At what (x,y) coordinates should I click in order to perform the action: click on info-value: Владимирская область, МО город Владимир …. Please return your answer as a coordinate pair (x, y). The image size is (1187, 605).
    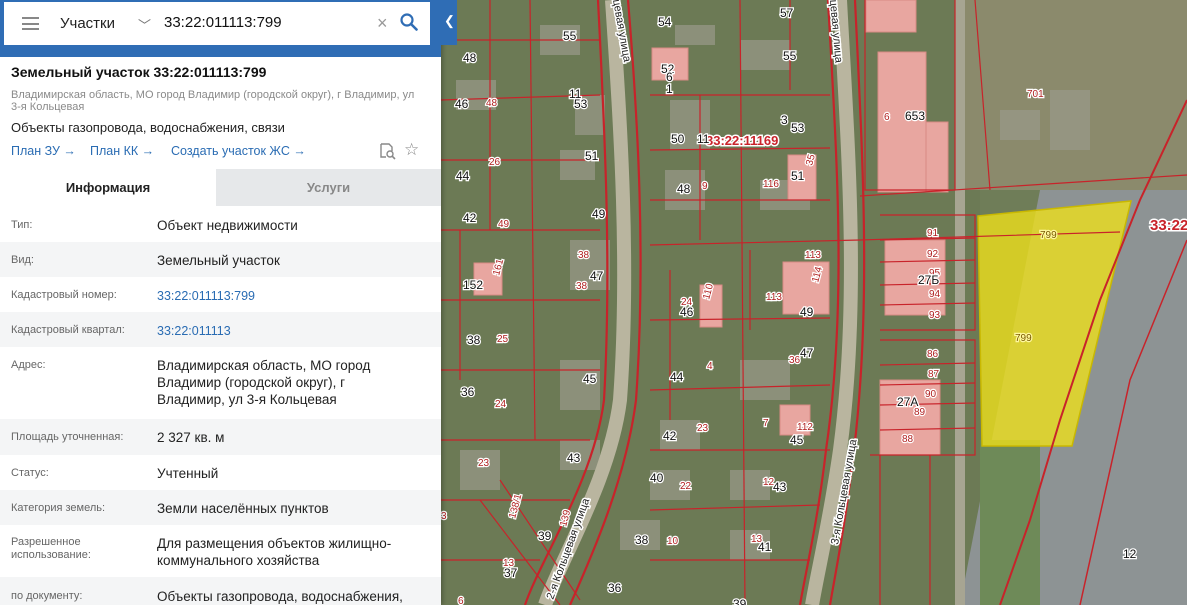
    Looking at the image, I should click on (264, 382).